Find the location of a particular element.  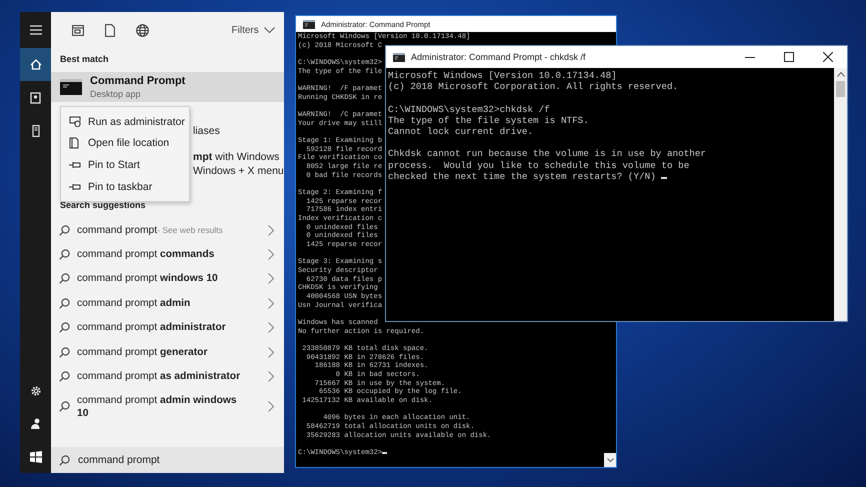

section-heading: Search suggestions is located at coordinates (103, 205).